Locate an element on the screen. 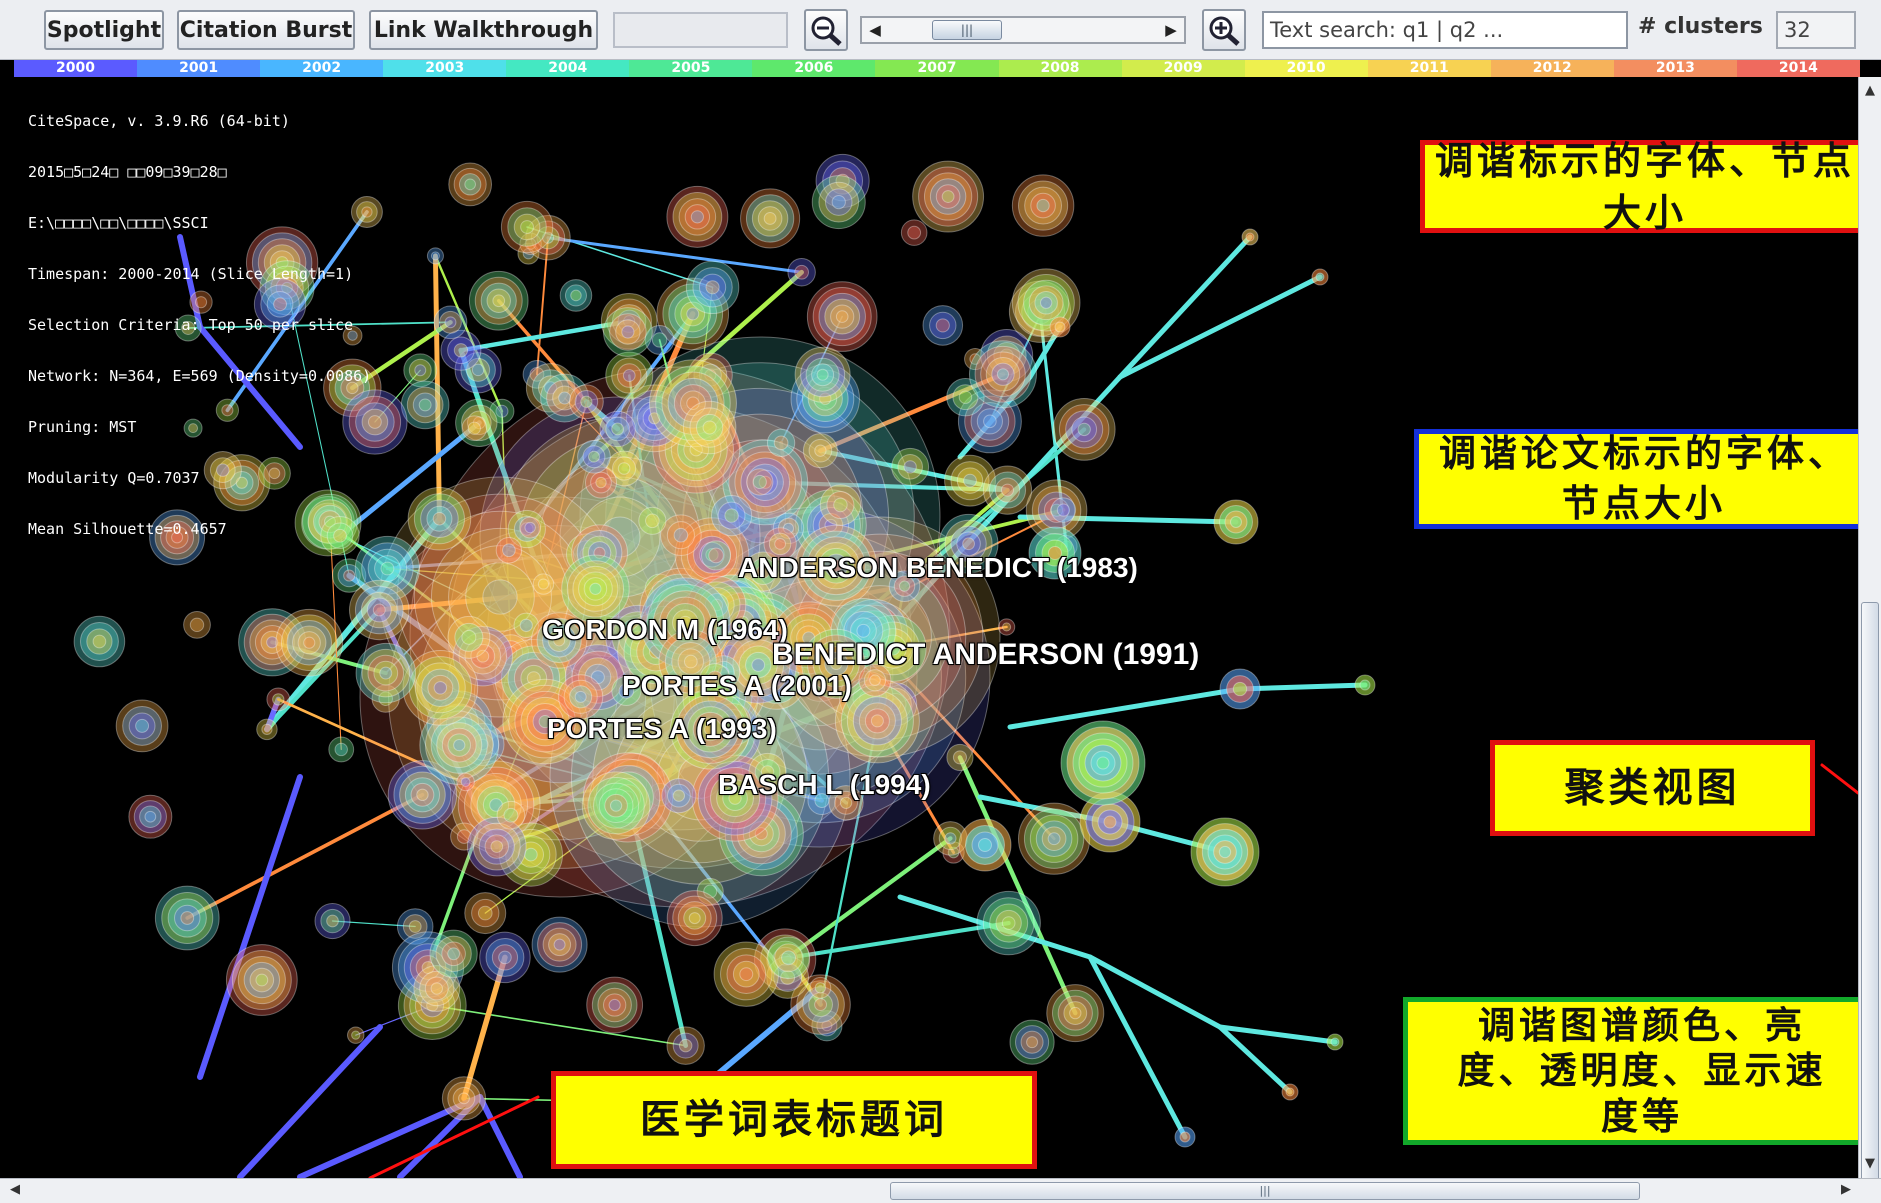  scroll-left-icon: ◀ is located at coordinates (15, 1191).